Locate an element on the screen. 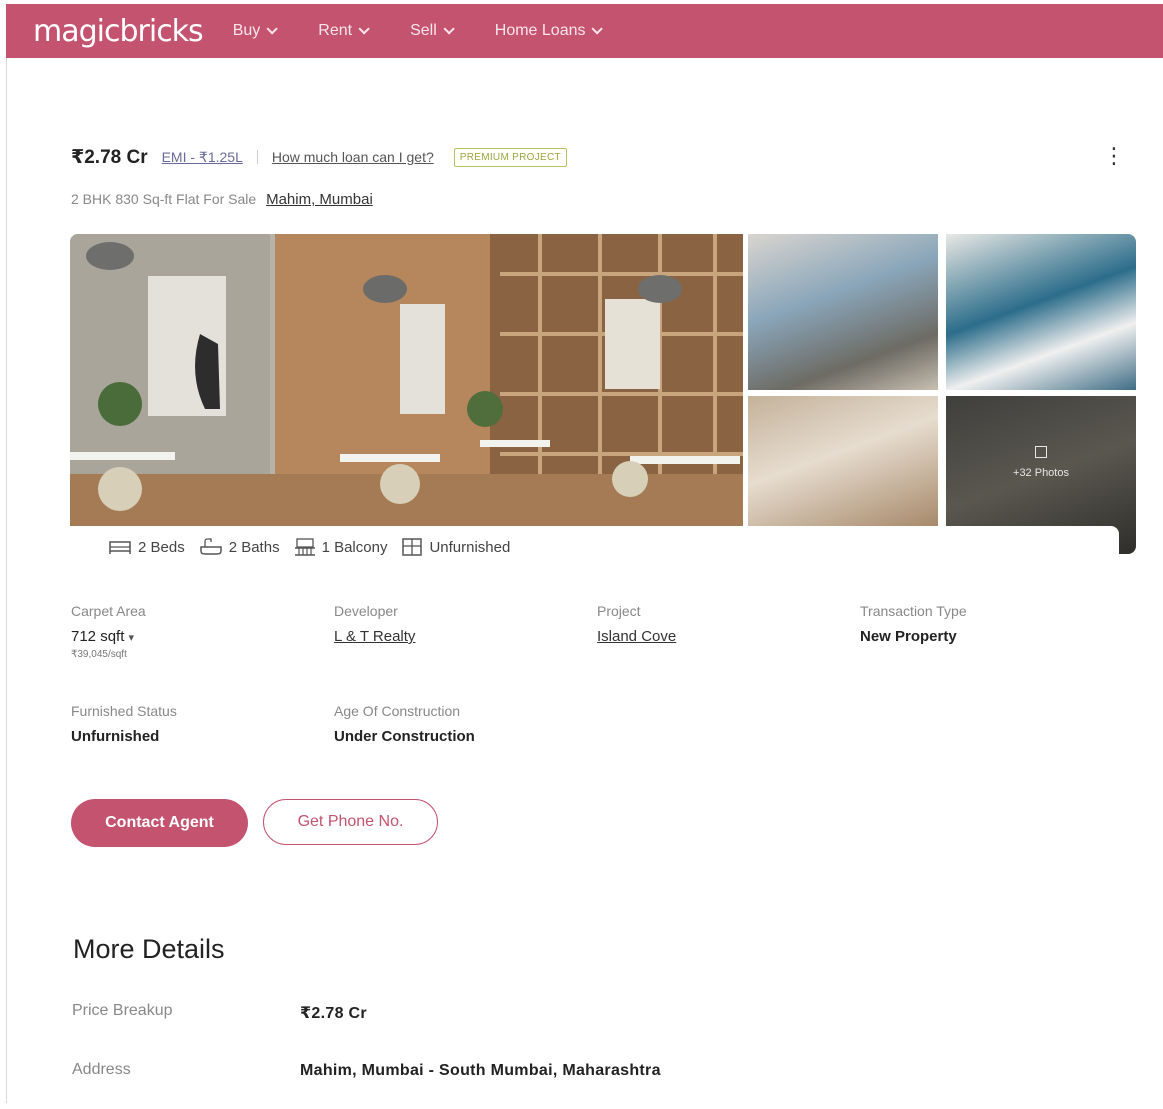 Image resolution: width=1163 pixels, height=1109 pixels. nav-item-home-loans: Home Loans is located at coordinates (549, 31).